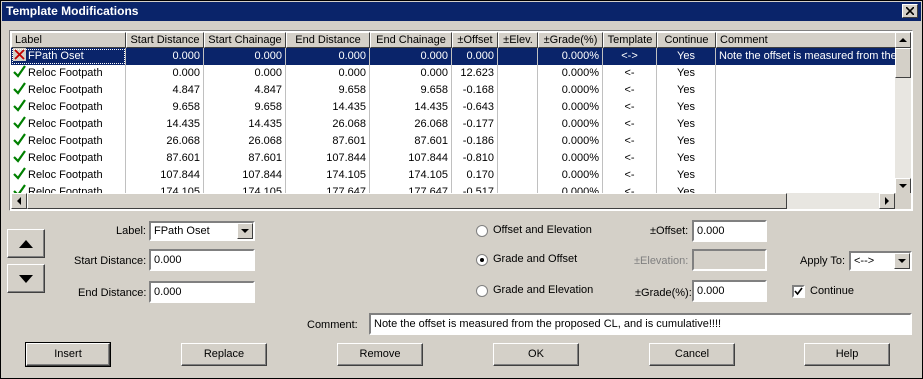 The height and width of the screenshot is (379, 923). Describe the element at coordinates (328, 90) in the screenshot. I see `cell-end-distance: 9.658` at that location.